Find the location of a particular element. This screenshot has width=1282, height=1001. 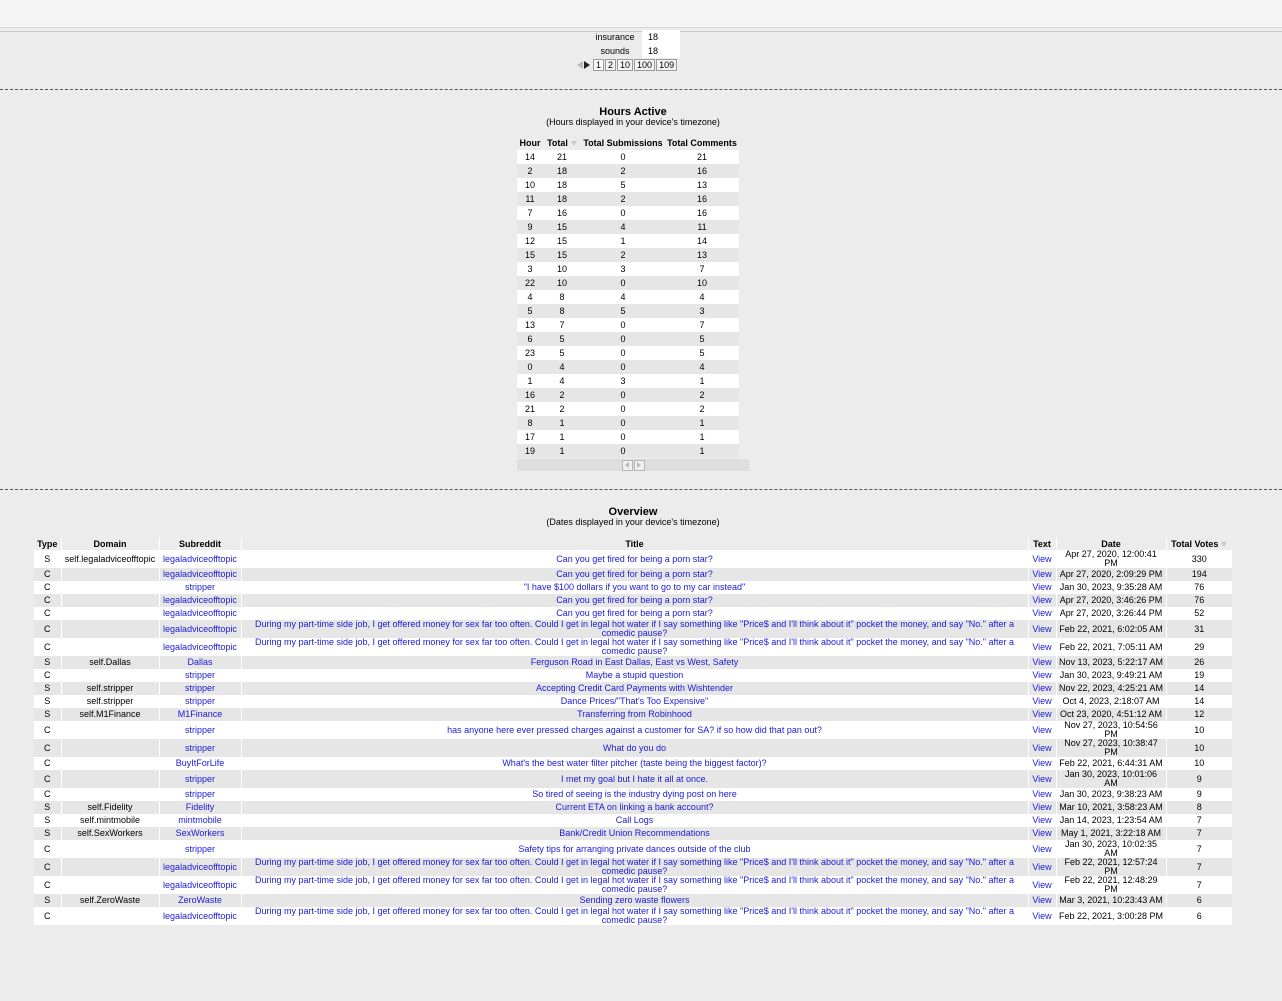

prev-page-button is located at coordinates (627, 465).